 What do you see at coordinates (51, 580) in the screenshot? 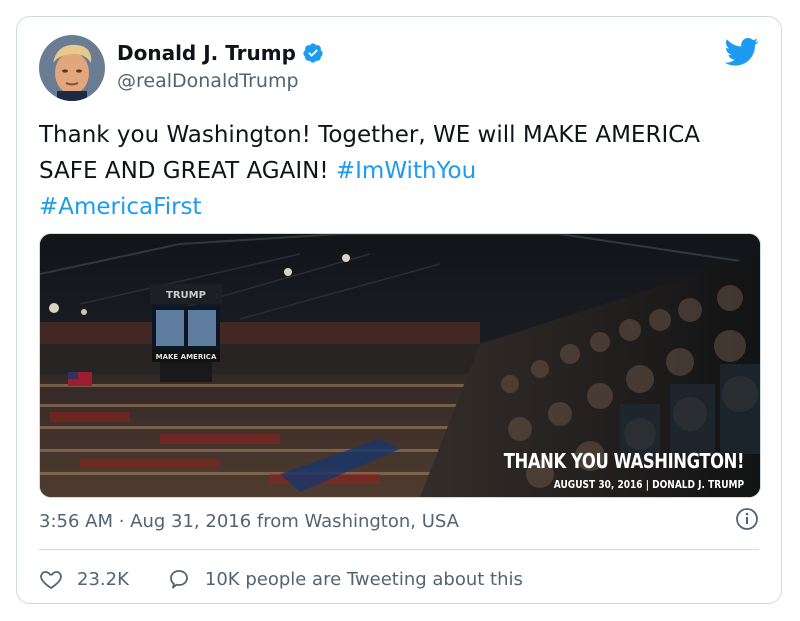
I see `heart-icon` at bounding box center [51, 580].